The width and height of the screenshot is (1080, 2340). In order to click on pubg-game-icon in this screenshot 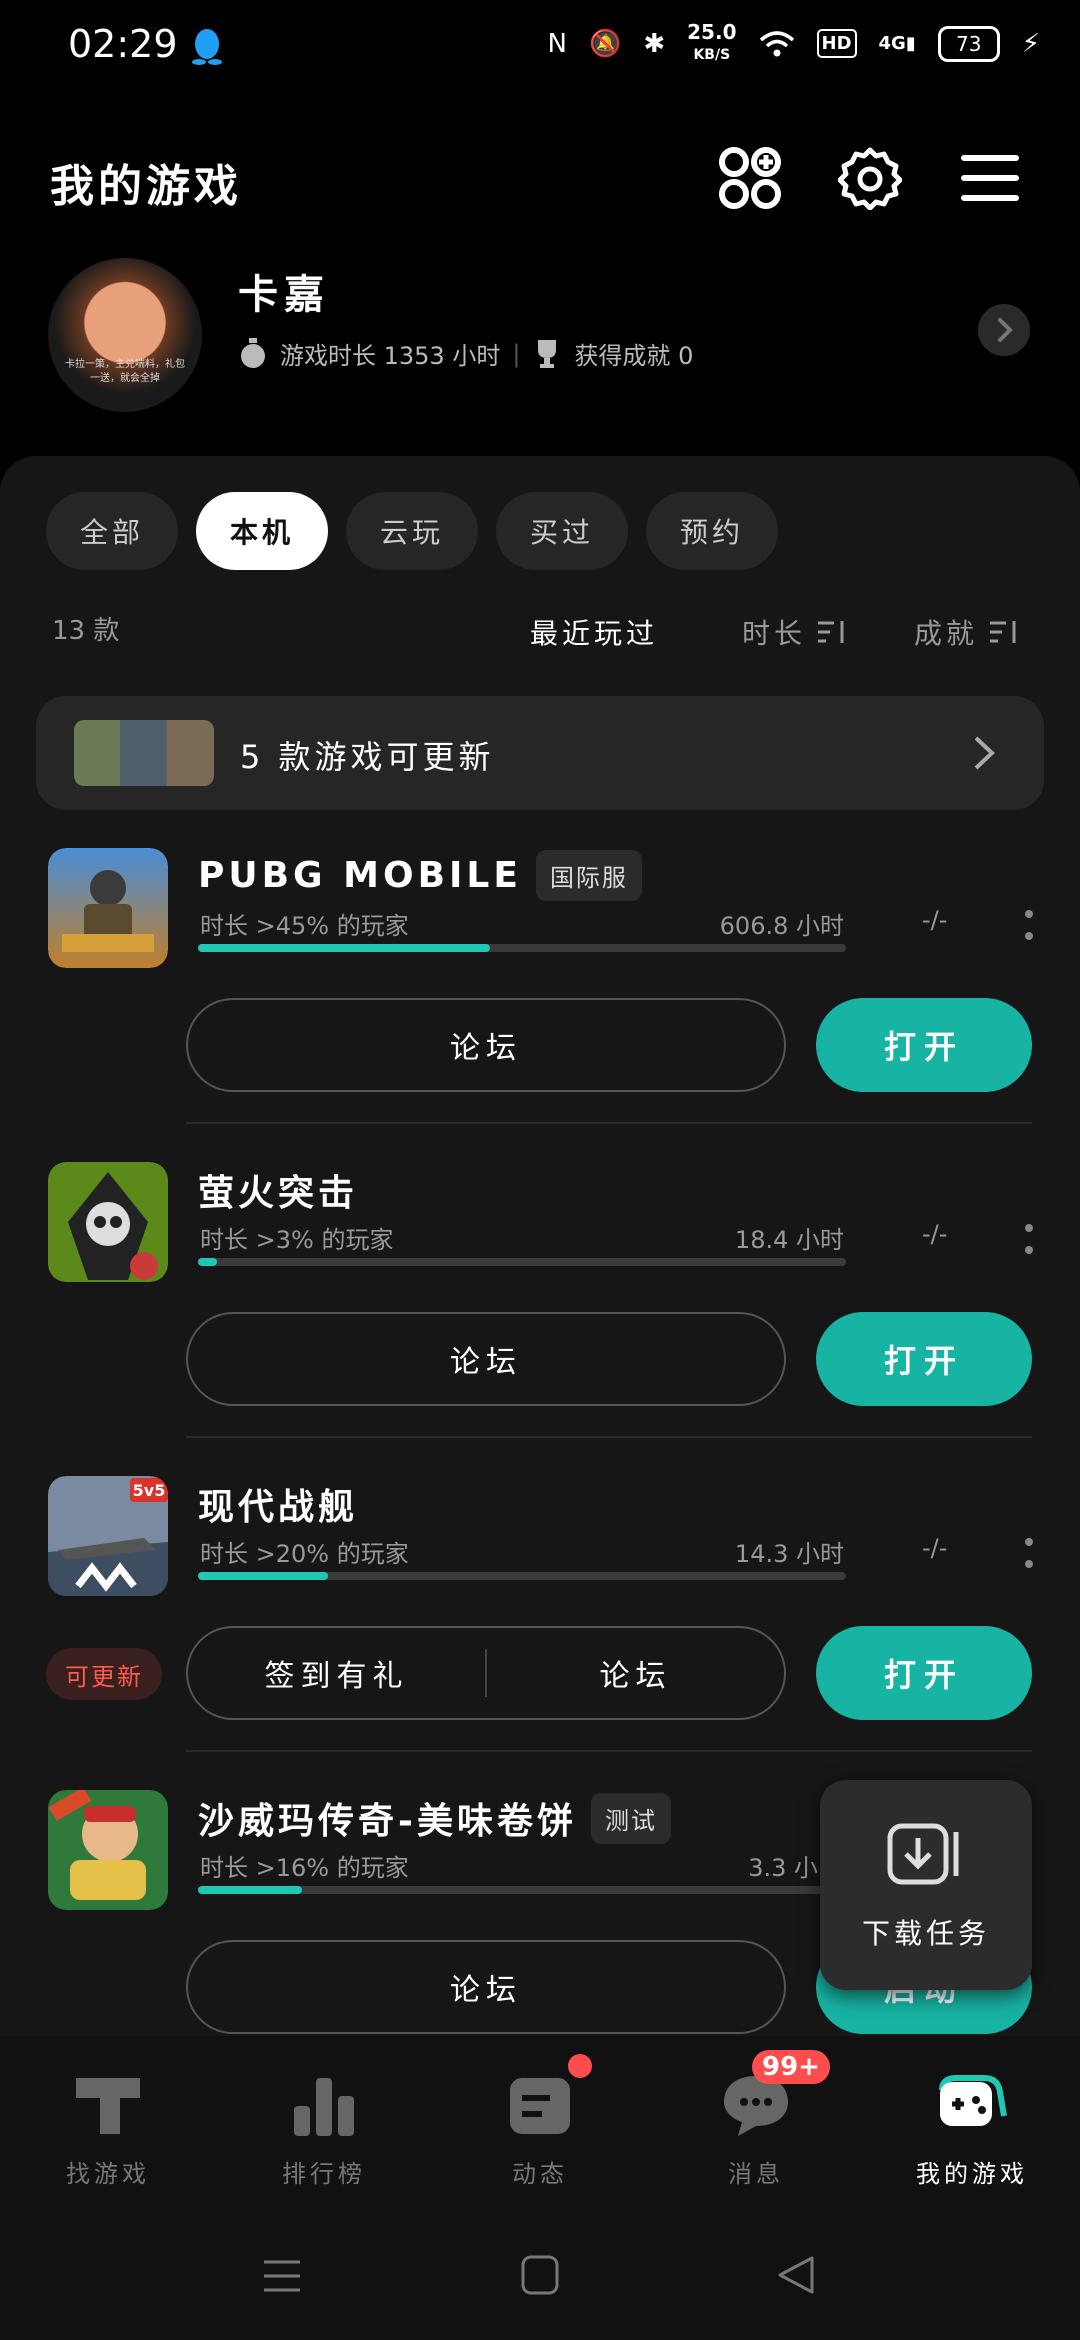, I will do `click(108, 908)`.